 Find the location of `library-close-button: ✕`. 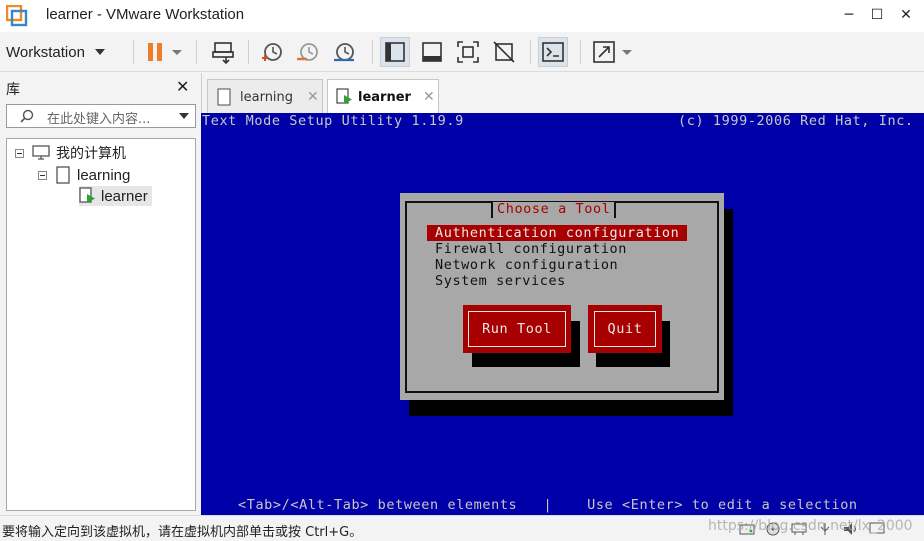

library-close-button: ✕ is located at coordinates (182, 86).